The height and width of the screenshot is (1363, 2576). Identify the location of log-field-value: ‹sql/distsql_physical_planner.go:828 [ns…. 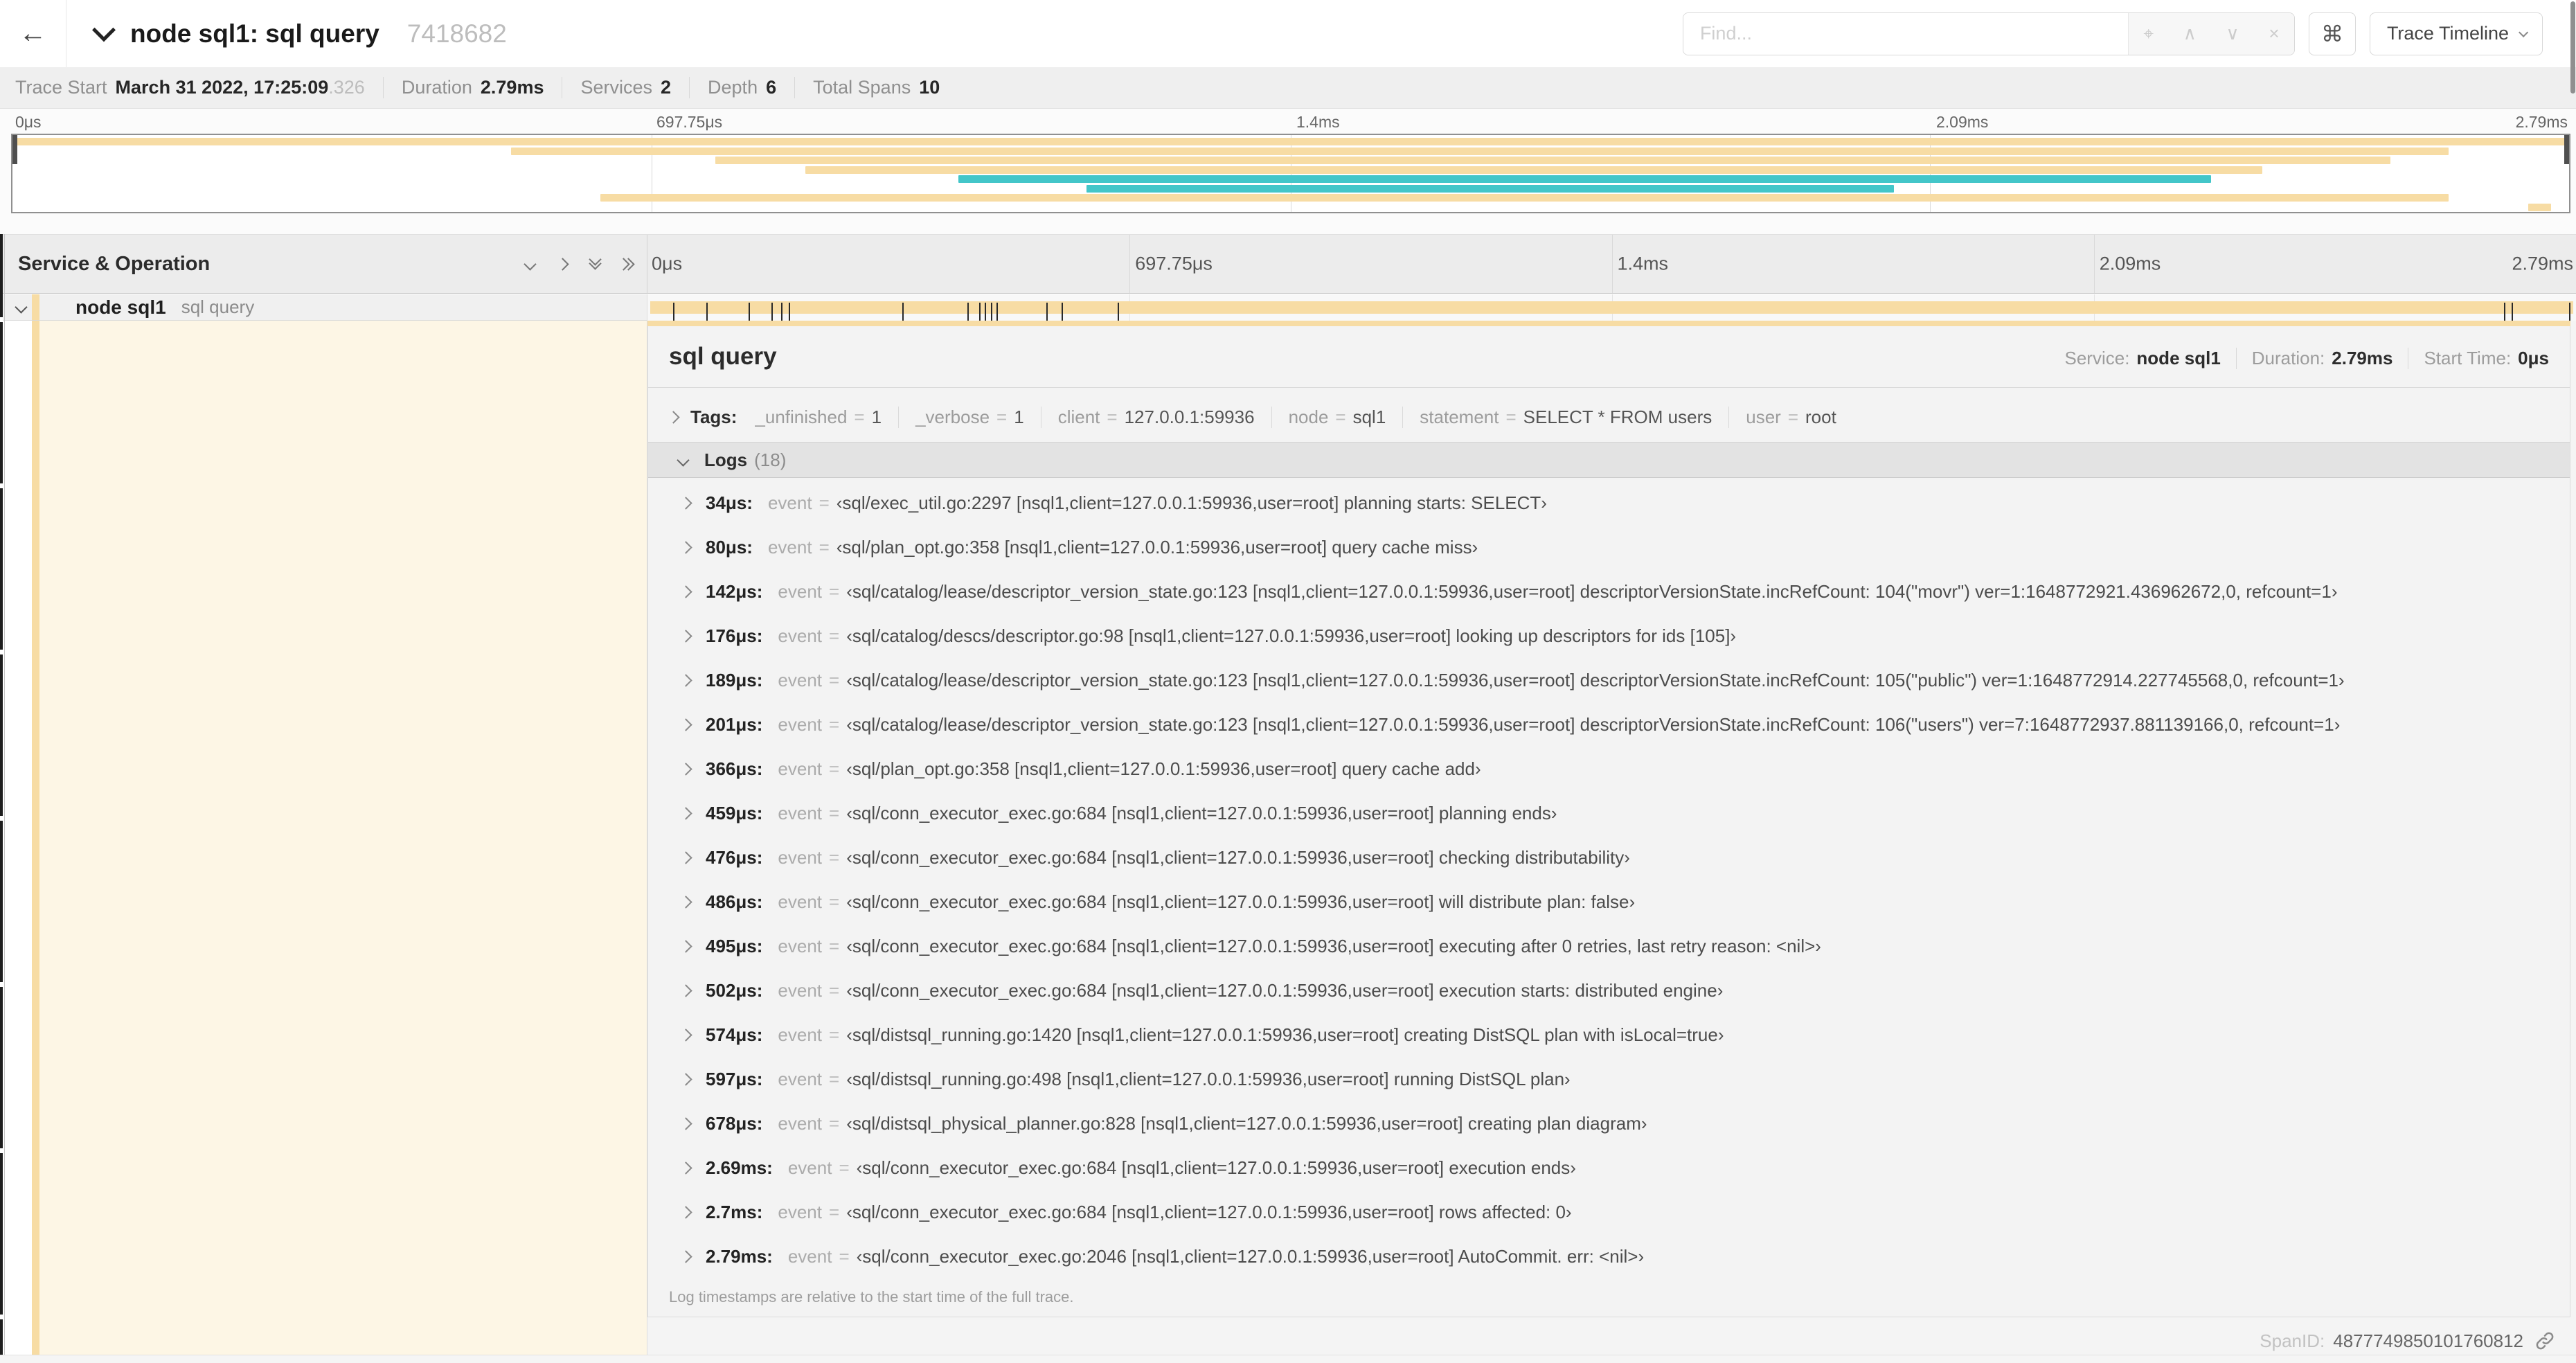
(1246, 1123).